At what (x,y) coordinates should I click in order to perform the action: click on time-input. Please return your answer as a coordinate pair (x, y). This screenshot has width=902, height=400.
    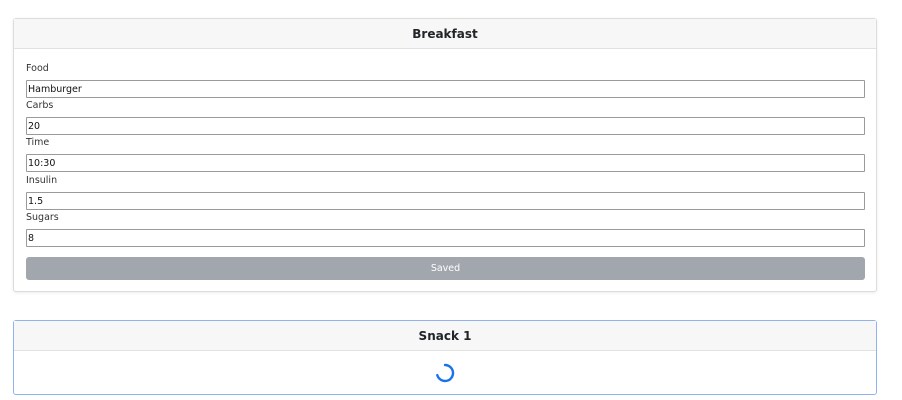
    Looking at the image, I should click on (445, 163).